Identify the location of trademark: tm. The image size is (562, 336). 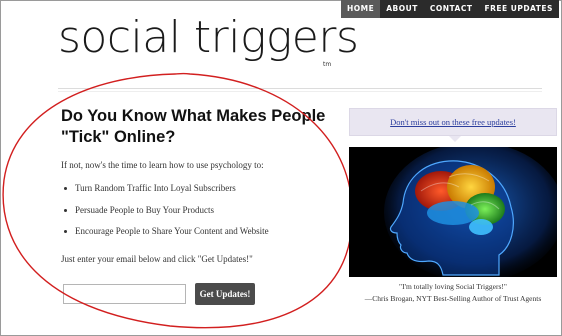
(327, 64).